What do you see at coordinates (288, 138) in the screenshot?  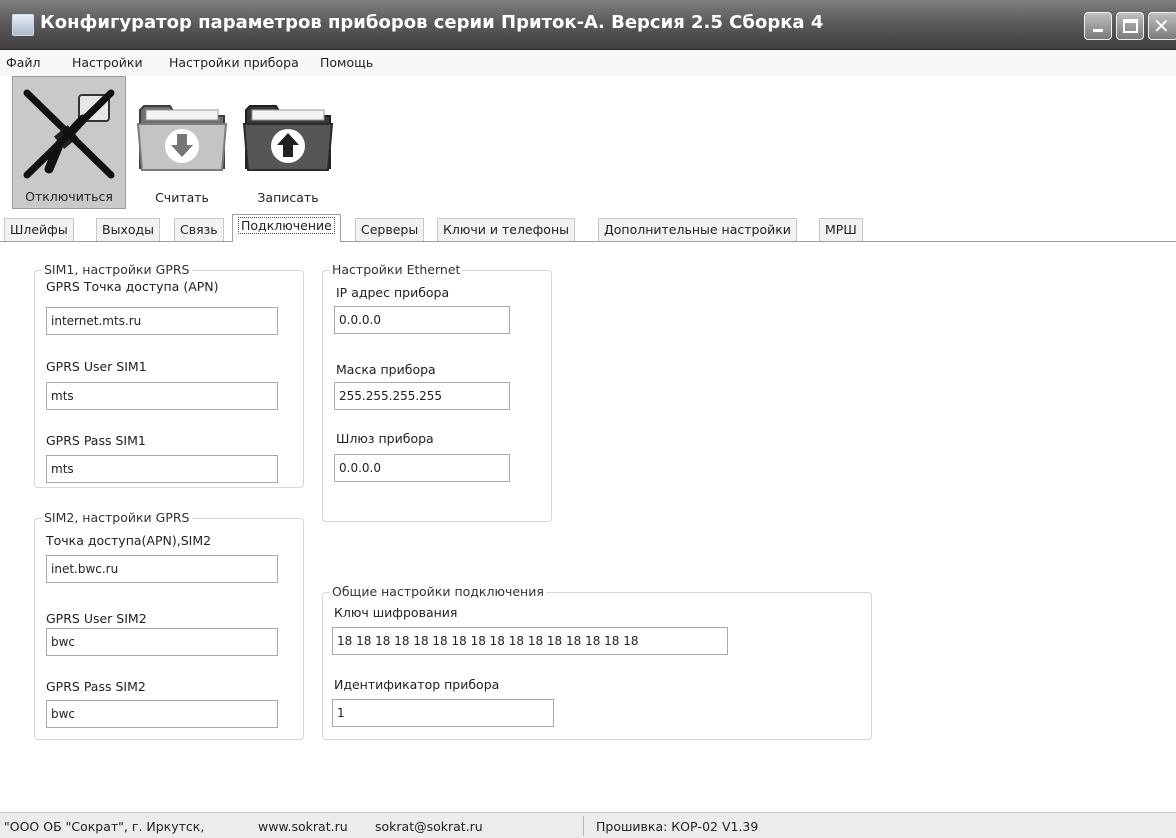 I see `folder-upload-icon` at bounding box center [288, 138].